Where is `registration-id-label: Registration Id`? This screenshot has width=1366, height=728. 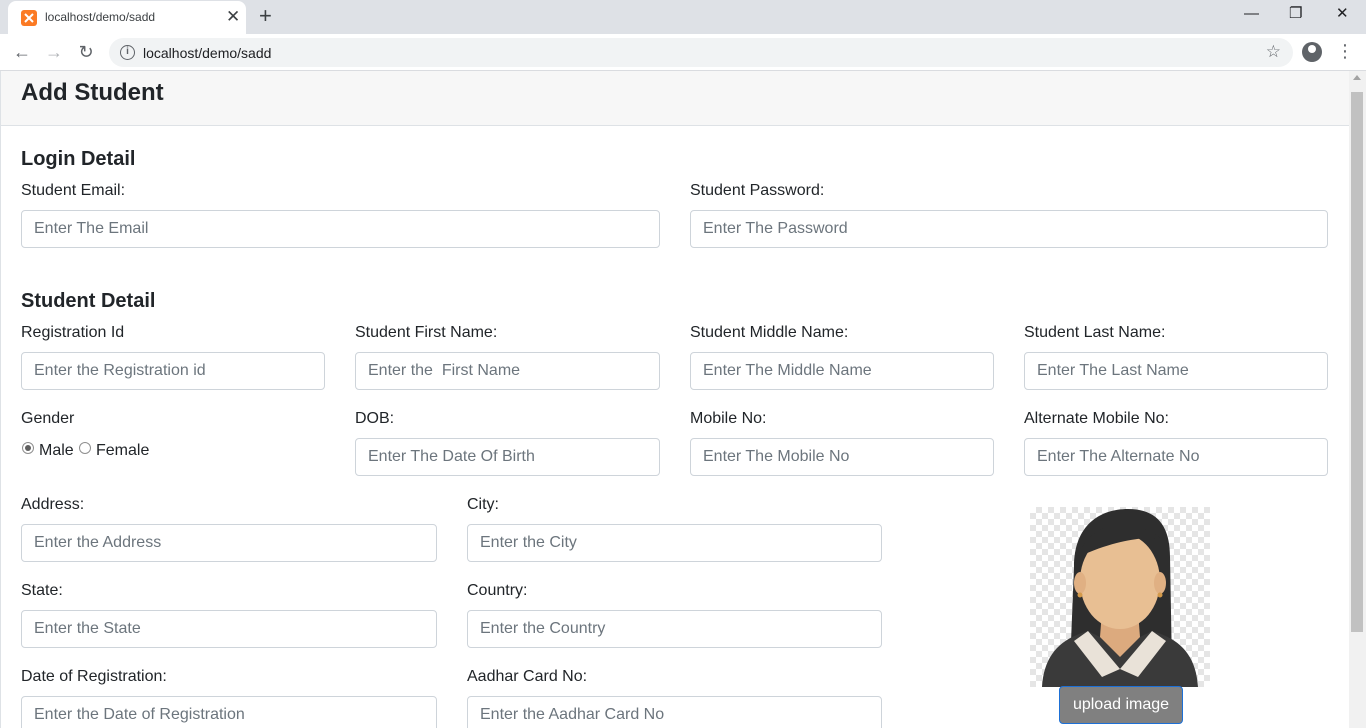 registration-id-label: Registration Id is located at coordinates (73, 332).